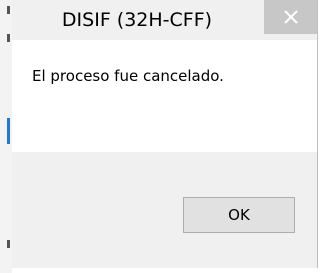 The width and height of the screenshot is (325, 273). Describe the element at coordinates (128, 76) in the screenshot. I see `dialog-message: El proceso fue cancelado.` at that location.